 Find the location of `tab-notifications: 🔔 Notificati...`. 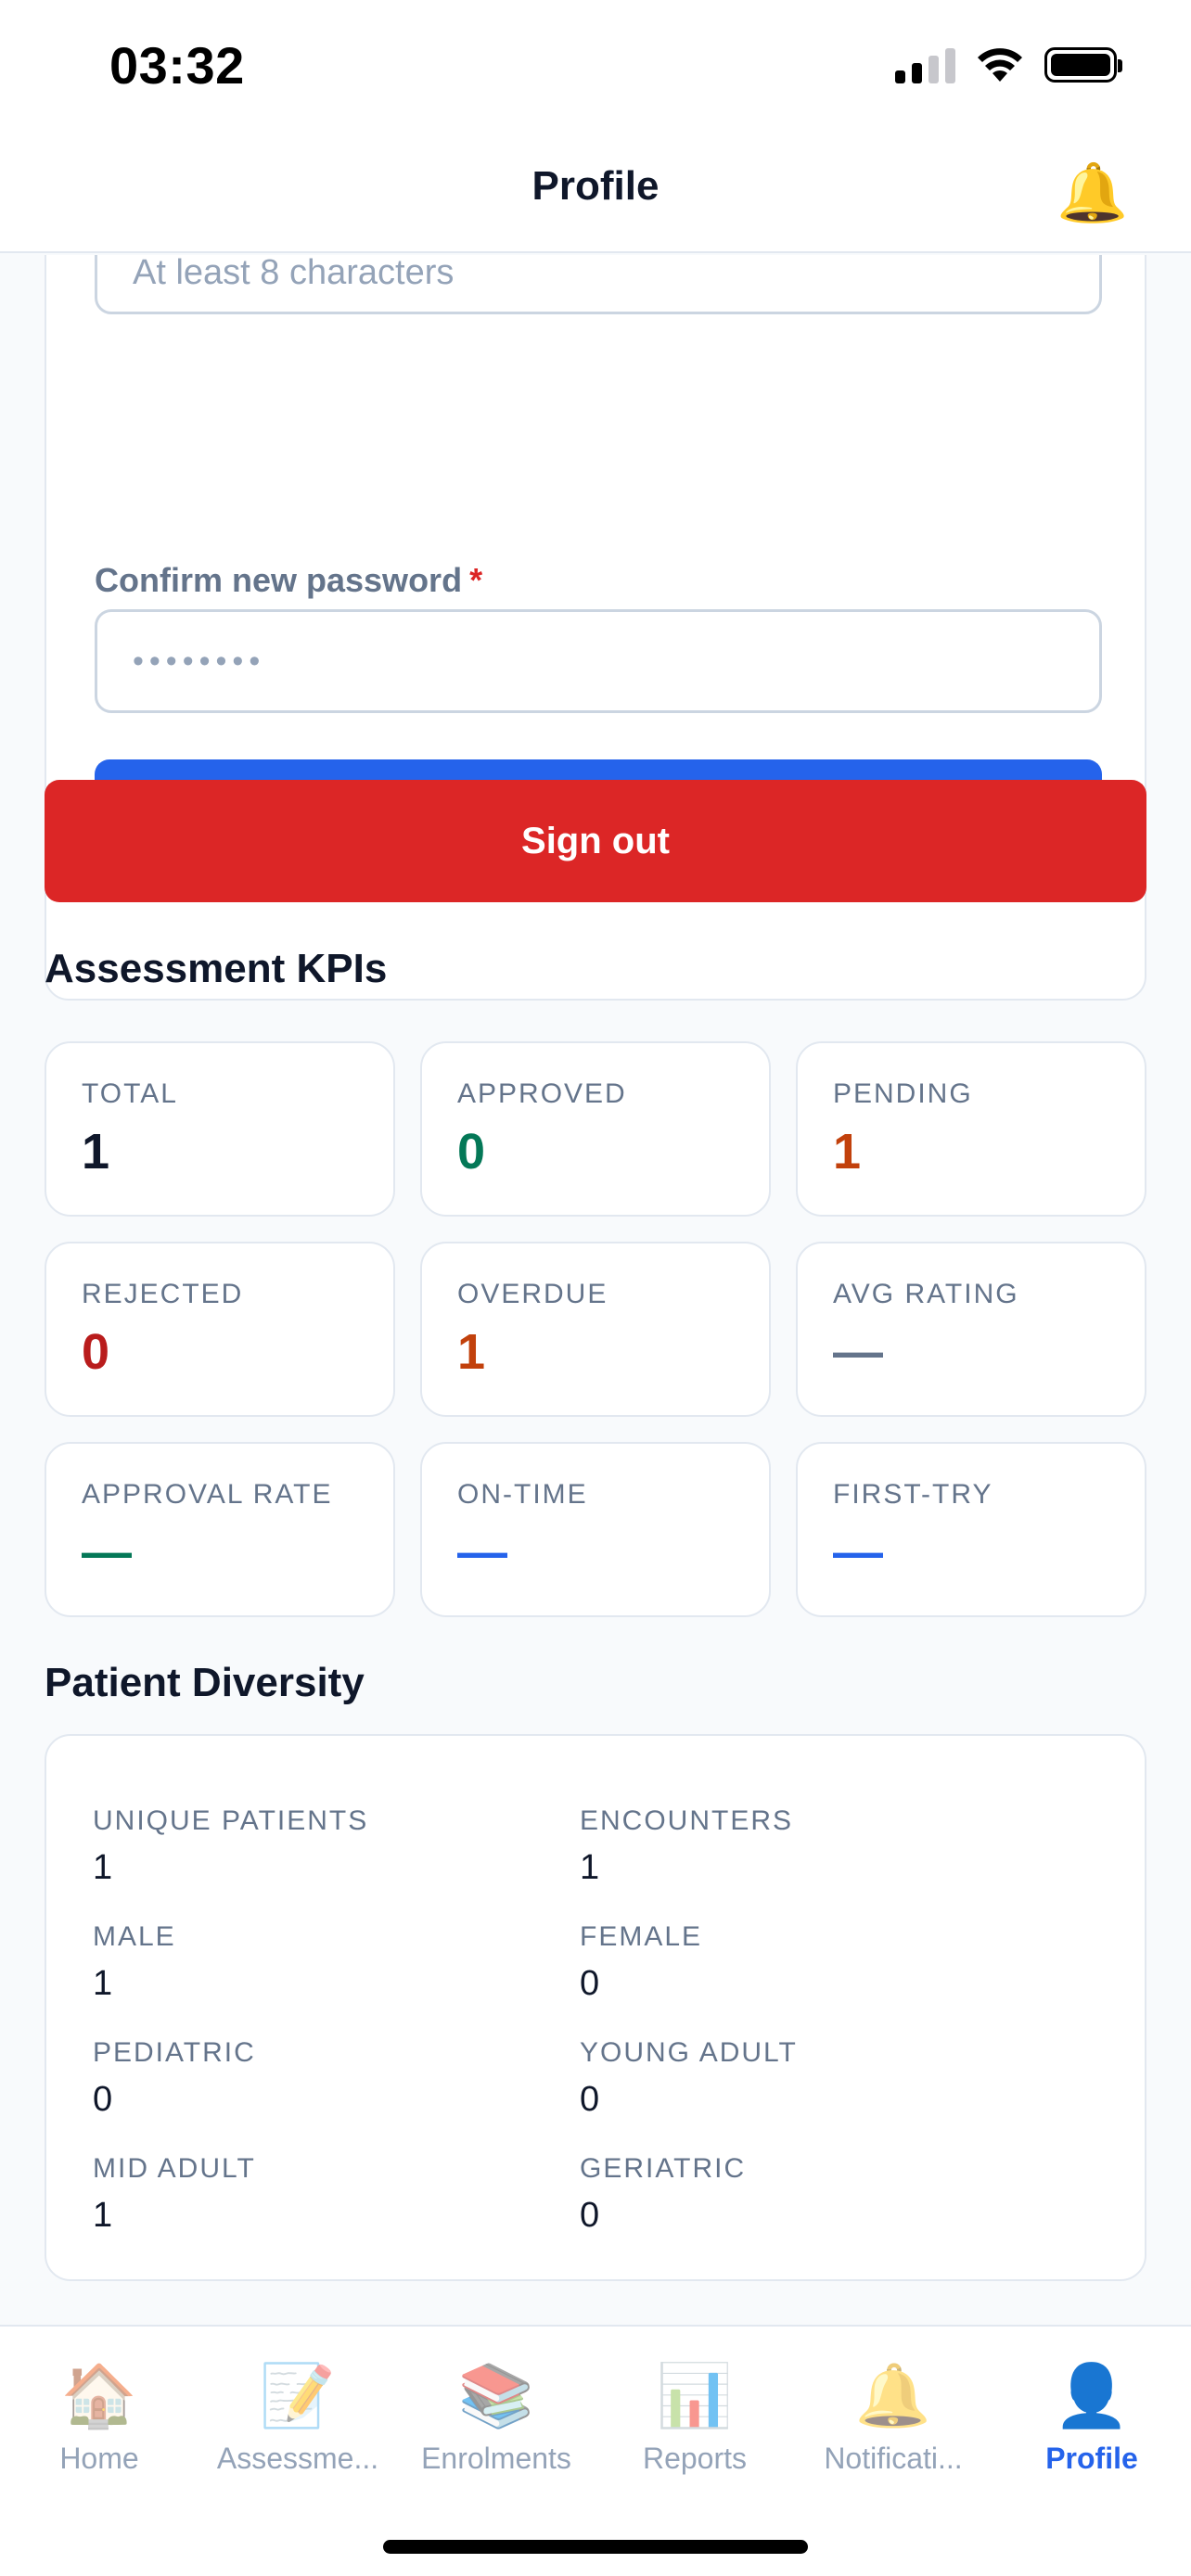

tab-notifications: 🔔 Notificati... is located at coordinates (893, 2417).